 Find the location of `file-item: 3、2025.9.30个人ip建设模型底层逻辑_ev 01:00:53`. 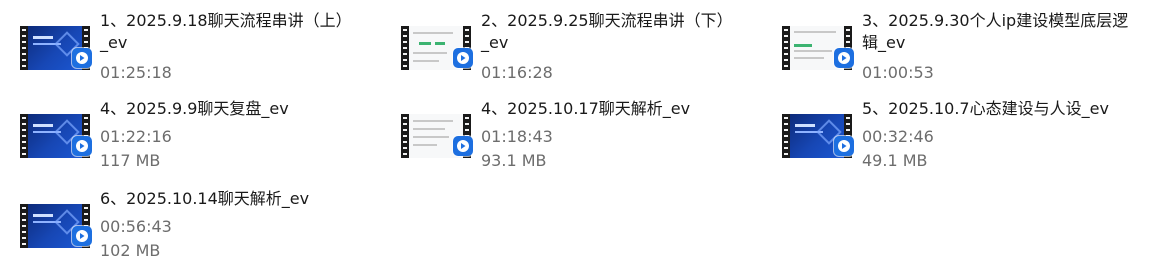

file-item: 3、2025.9.30个人ip建设模型底层逻辑_ev 01:00:53 is located at coordinates (947, 42).